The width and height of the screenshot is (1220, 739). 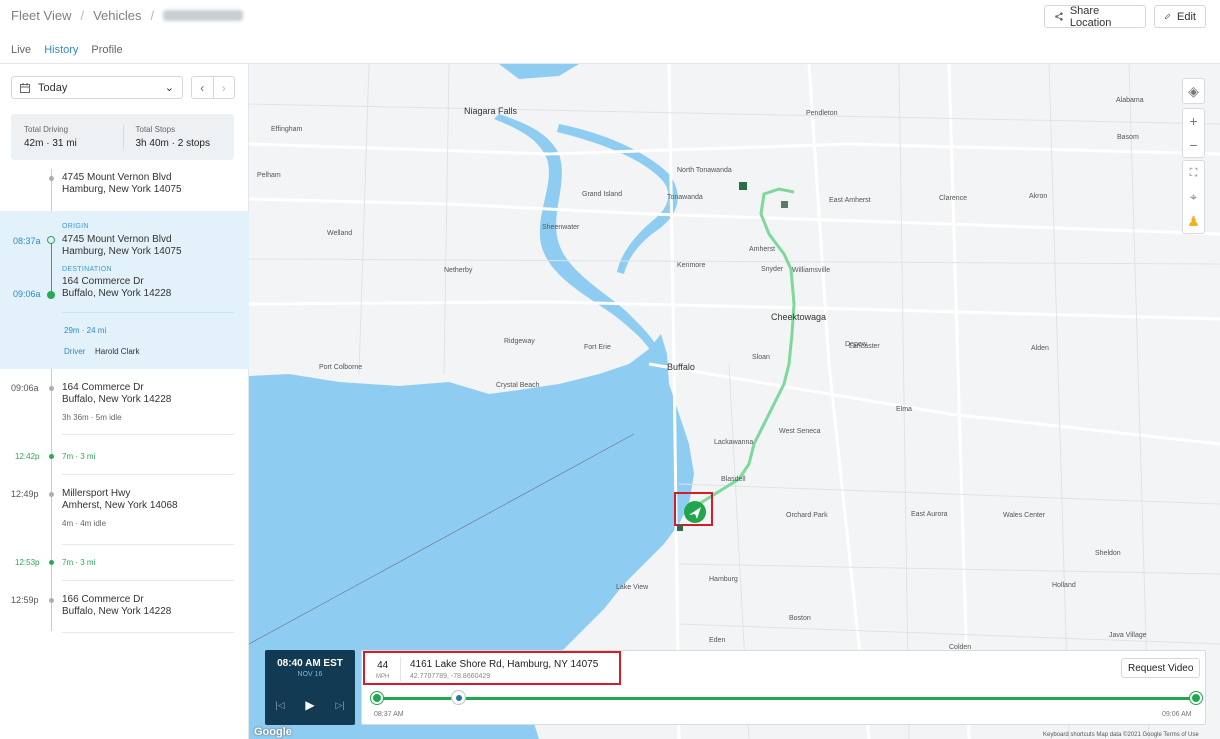 I want to click on play-button: ▶, so click(x=309, y=705).